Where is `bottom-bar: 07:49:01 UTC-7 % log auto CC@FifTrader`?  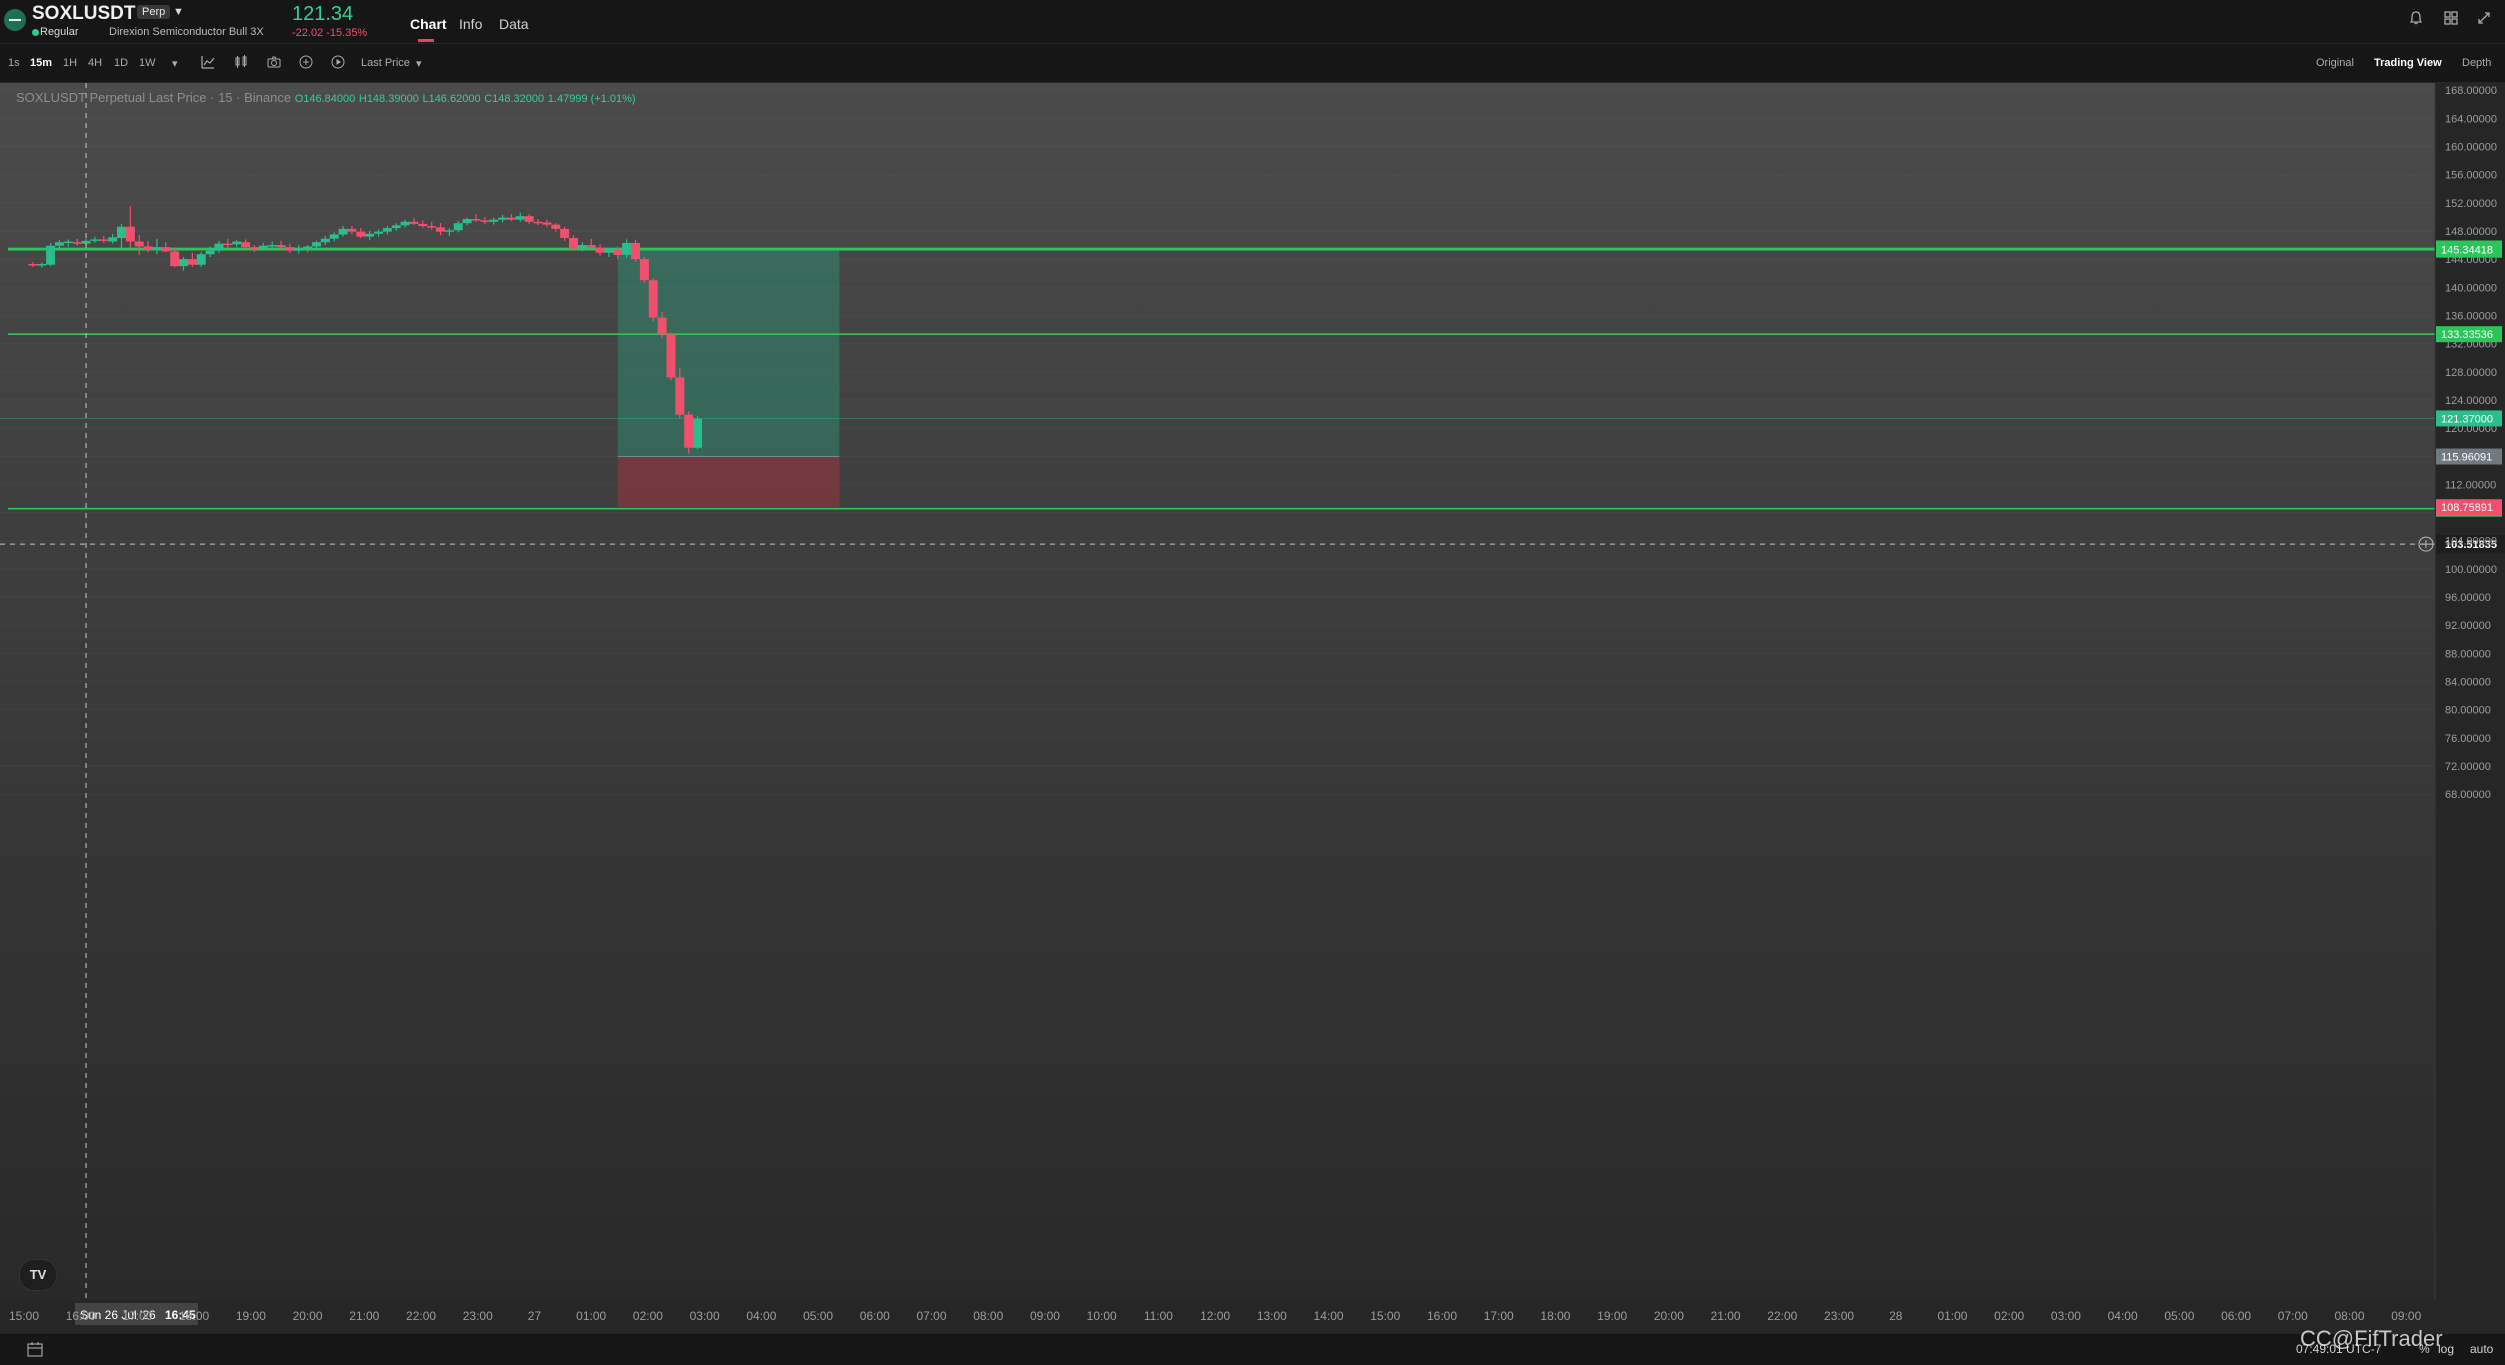
bottom-bar: 07:49:01 UTC-7 % log auto CC@FifTrader is located at coordinates (1252, 1345).